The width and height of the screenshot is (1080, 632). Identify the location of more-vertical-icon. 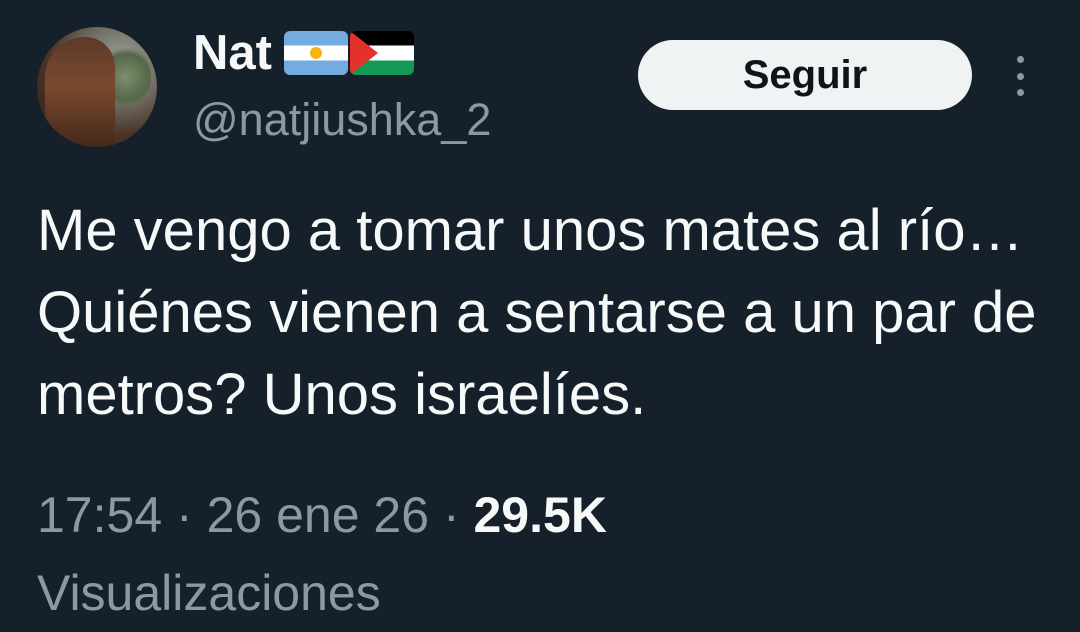
(1020, 76).